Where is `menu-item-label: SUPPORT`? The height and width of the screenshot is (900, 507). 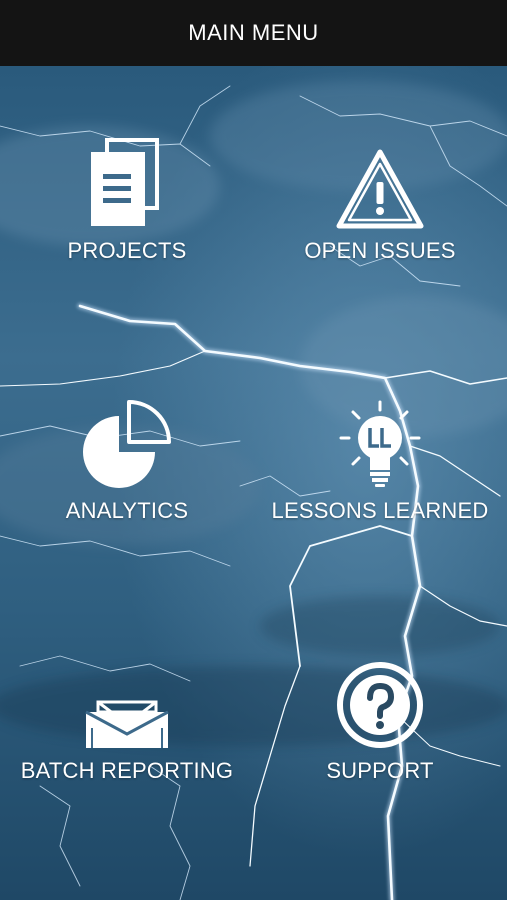 menu-item-label: SUPPORT is located at coordinates (380, 770).